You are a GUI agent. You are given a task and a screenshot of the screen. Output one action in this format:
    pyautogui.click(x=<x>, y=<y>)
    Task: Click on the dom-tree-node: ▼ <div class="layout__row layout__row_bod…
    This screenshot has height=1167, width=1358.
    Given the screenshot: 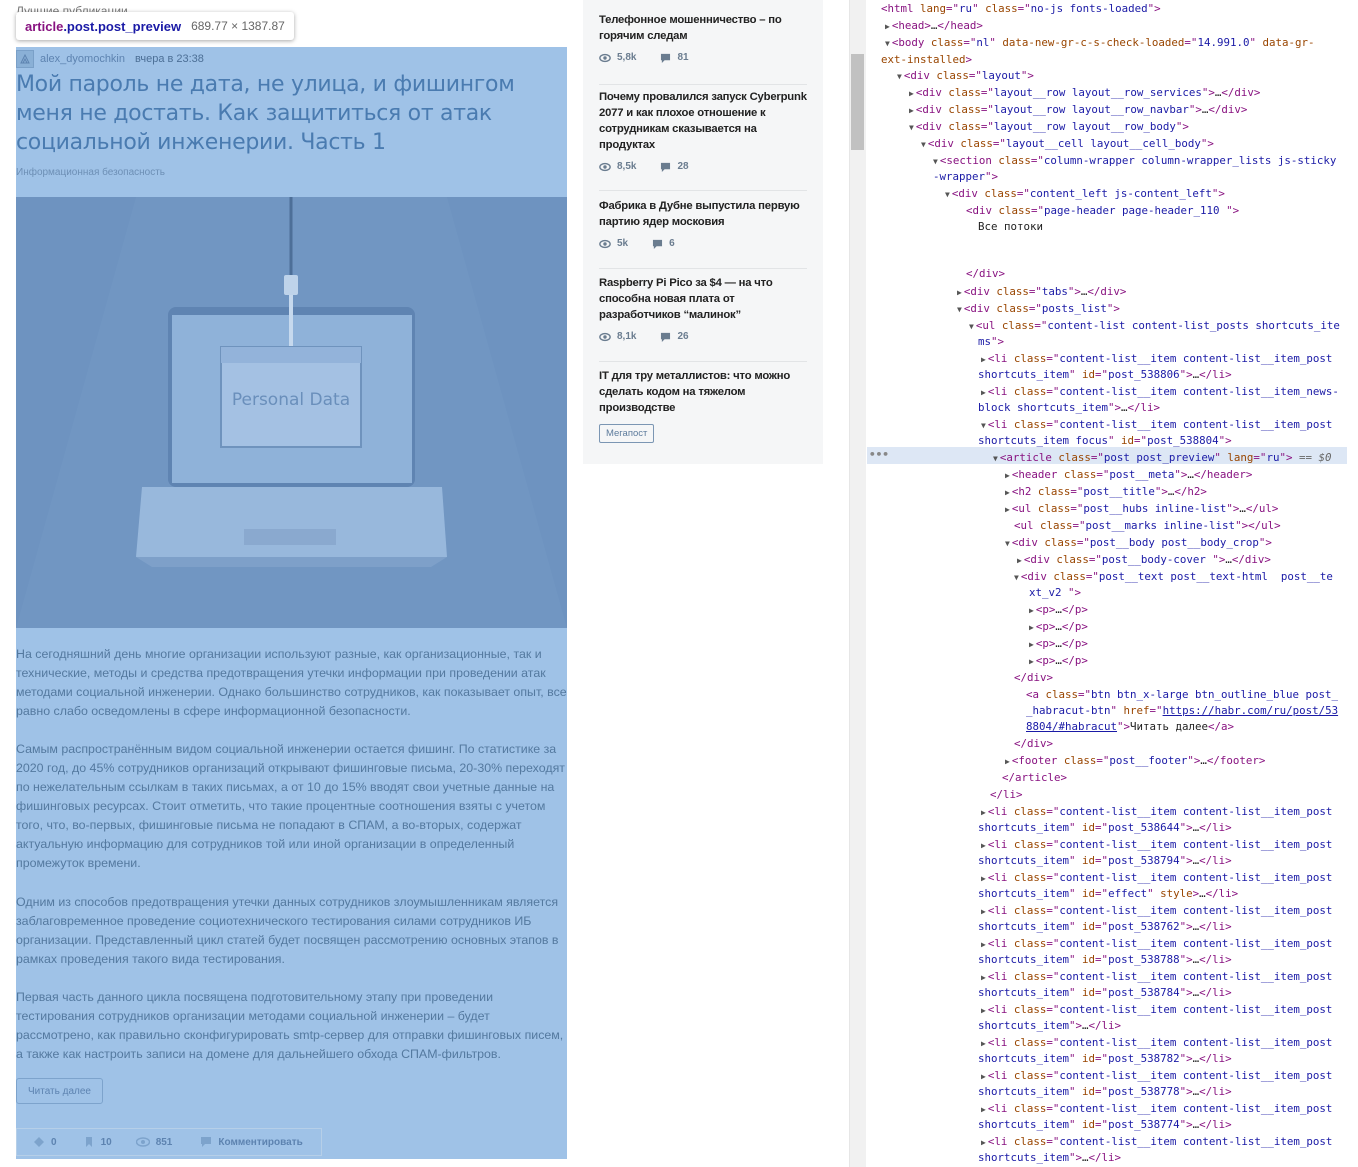 What is the action you would take?
    pyautogui.click(x=1049, y=127)
    